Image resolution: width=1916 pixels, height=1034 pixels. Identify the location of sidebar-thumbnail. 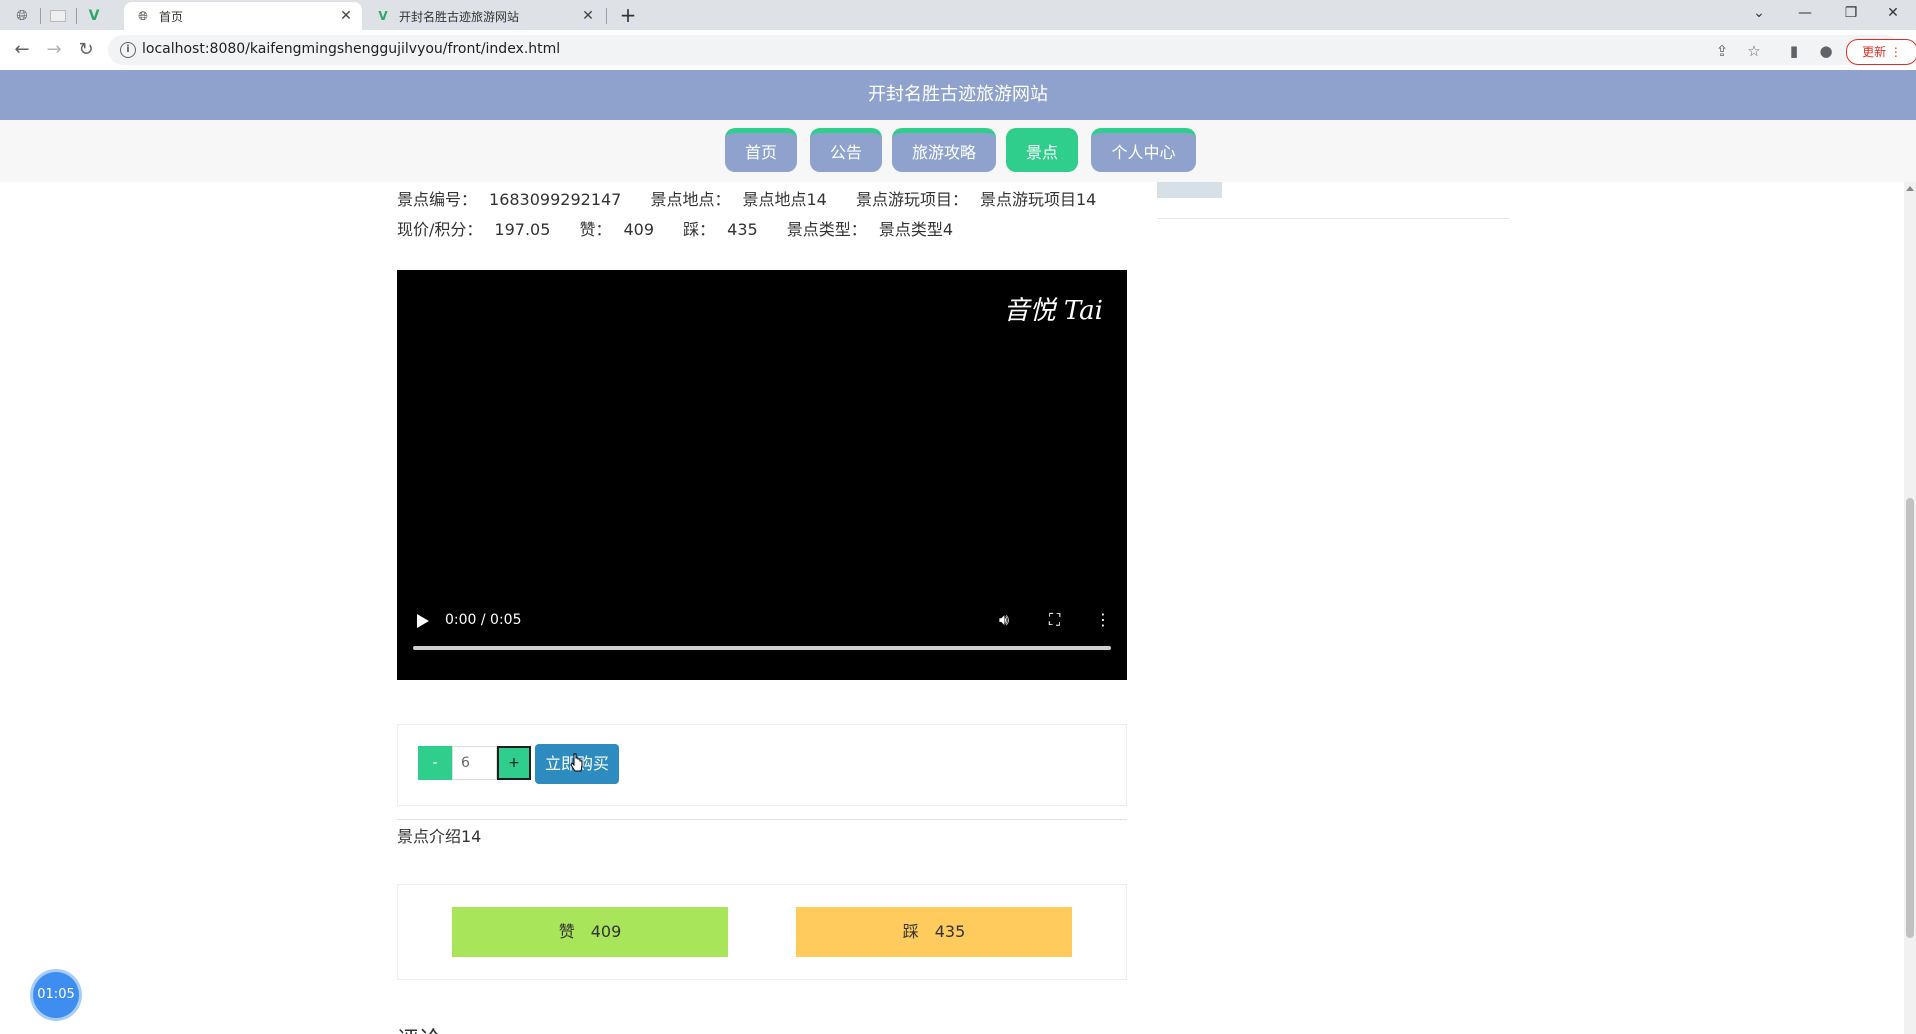
(1189, 190).